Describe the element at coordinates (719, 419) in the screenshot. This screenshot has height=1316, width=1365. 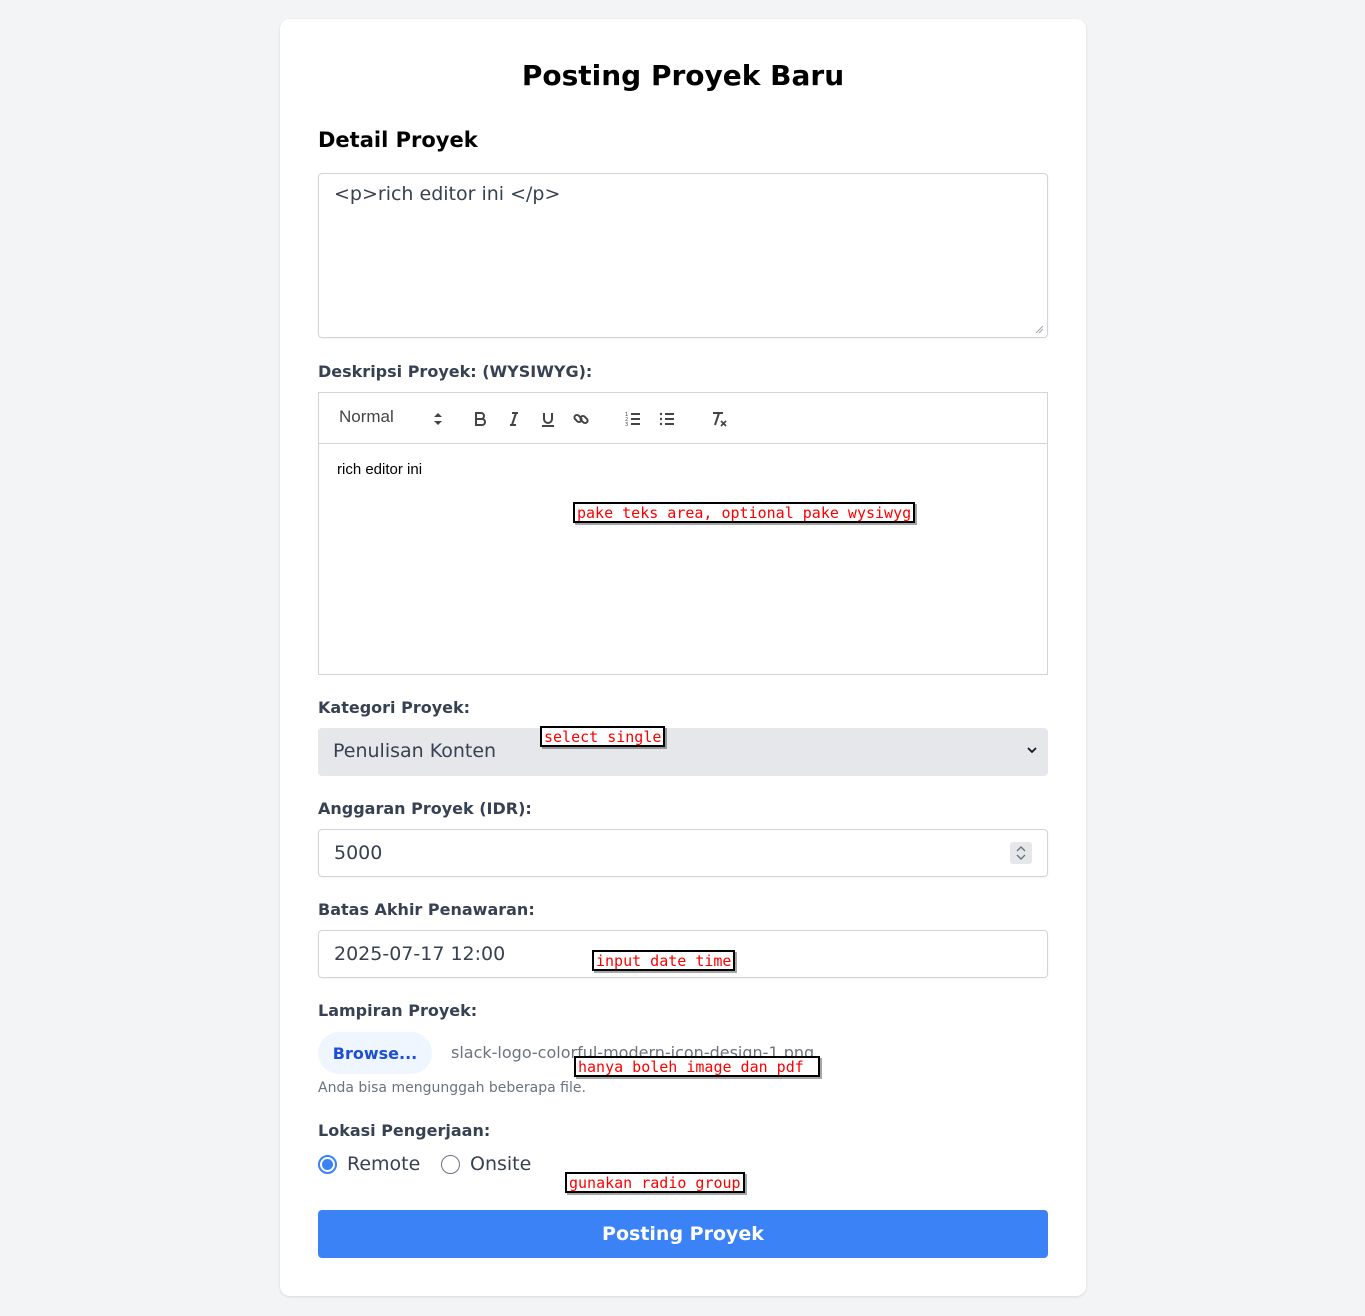
I see `clear-format-icon` at that location.